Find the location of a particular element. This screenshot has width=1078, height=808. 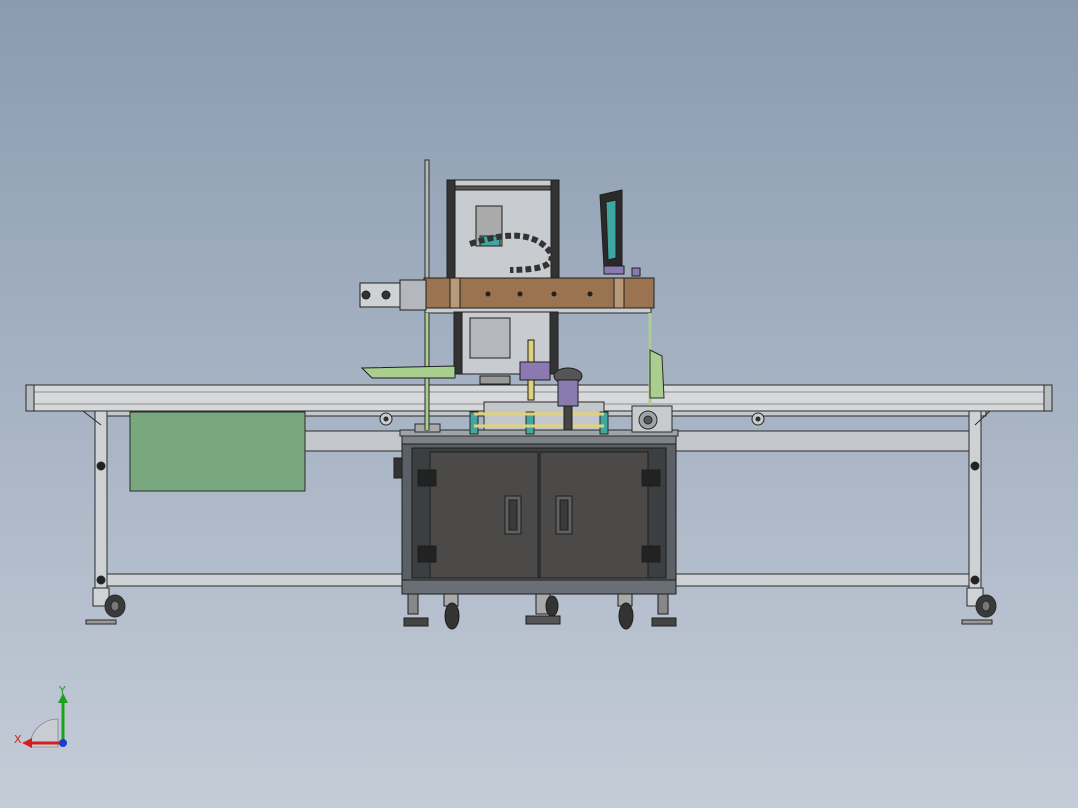

x-axis-label: X is located at coordinates (18, 739).